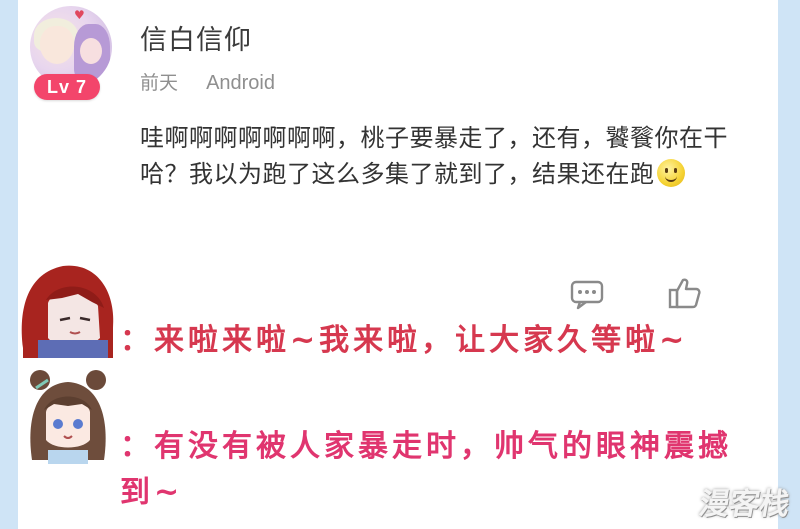 Image resolution: width=800 pixels, height=529 pixels. I want to click on post-device: Android, so click(240, 83).